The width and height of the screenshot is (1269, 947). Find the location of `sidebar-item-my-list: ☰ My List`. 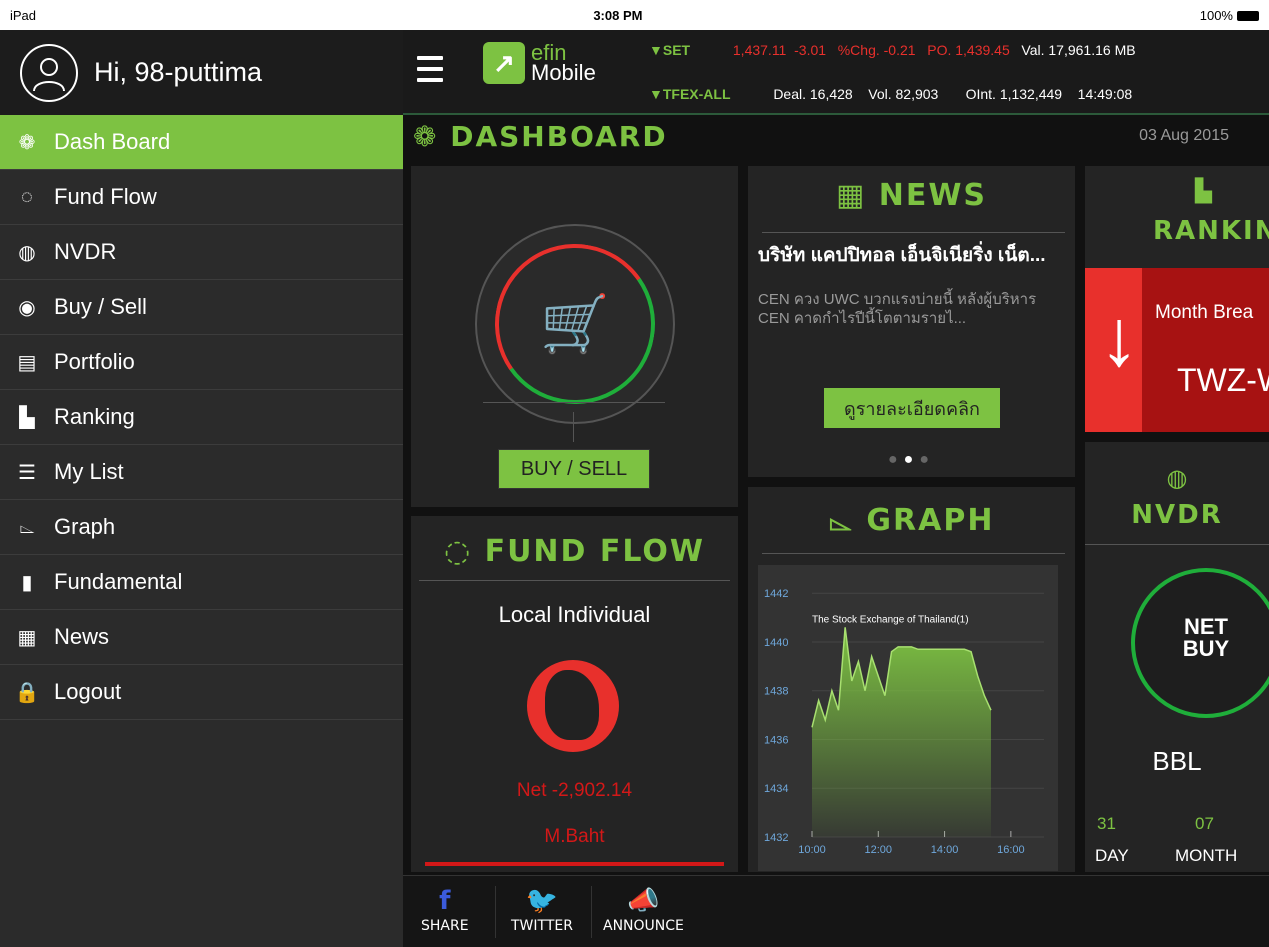

sidebar-item-my-list: ☰ My List is located at coordinates (201, 472).